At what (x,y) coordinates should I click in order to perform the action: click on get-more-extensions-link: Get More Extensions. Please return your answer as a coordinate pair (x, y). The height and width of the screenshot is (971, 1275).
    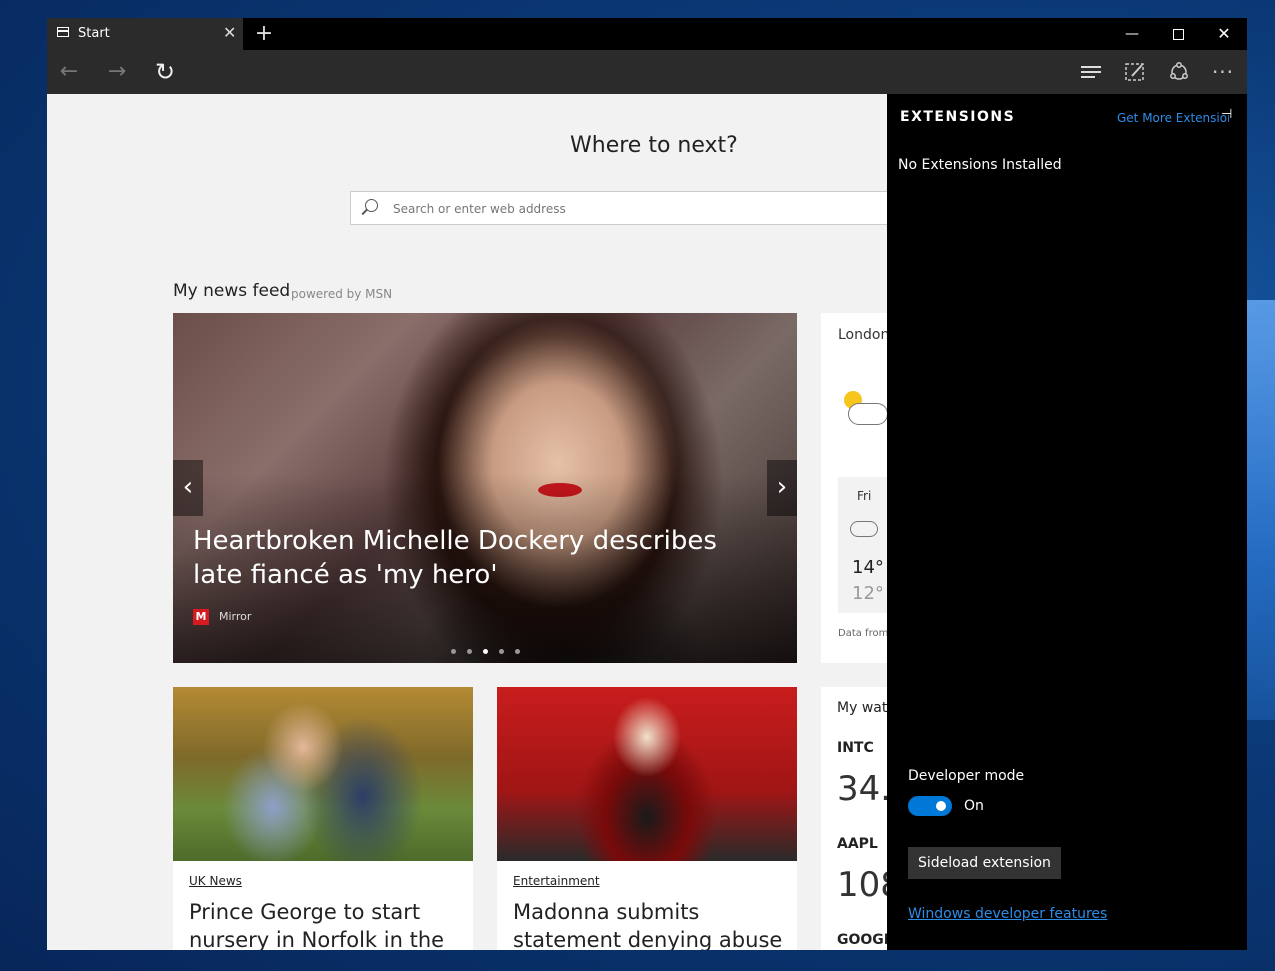
    Looking at the image, I should click on (1173, 118).